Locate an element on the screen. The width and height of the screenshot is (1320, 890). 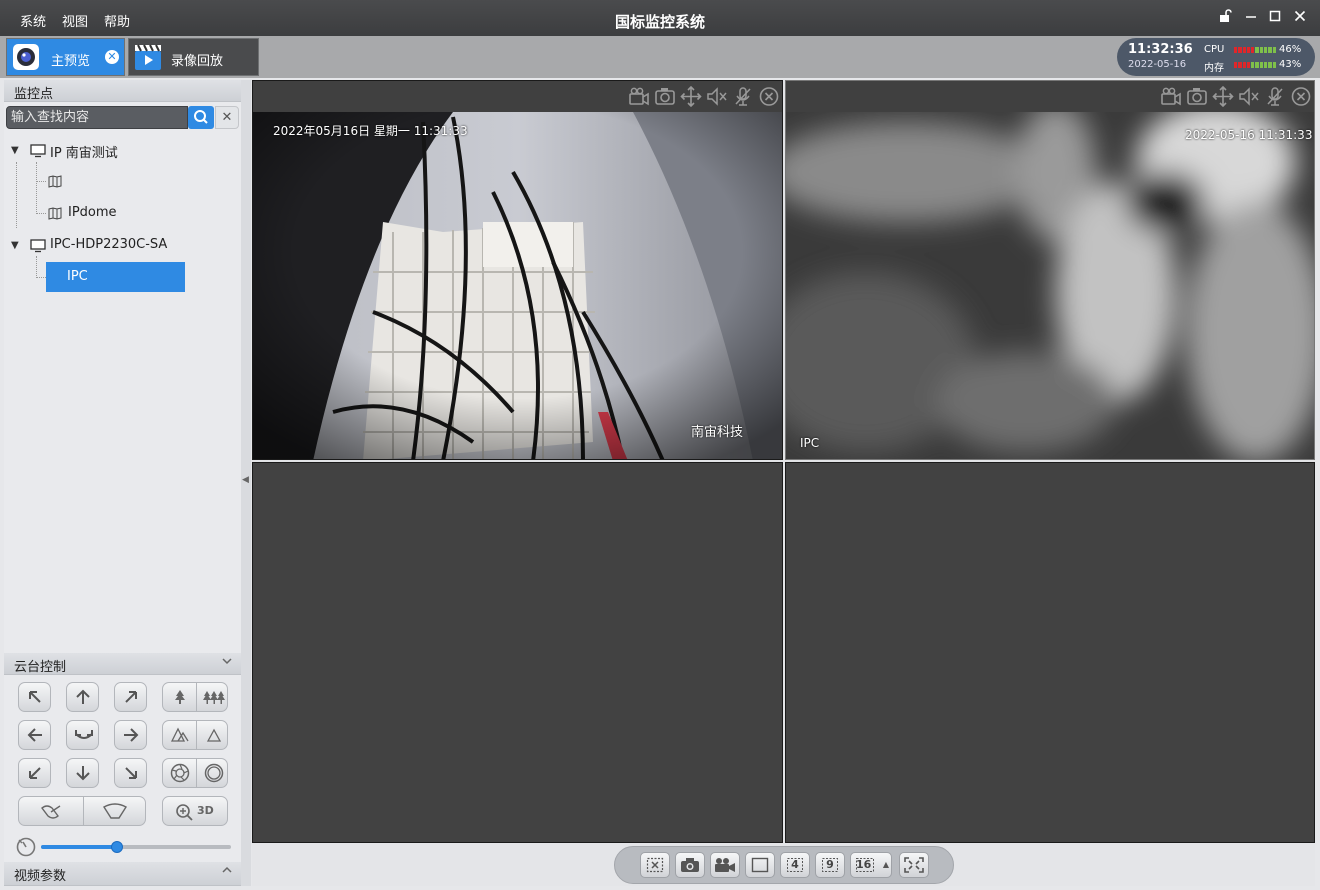
auto-rotate-icon is located at coordinates (84, 734).